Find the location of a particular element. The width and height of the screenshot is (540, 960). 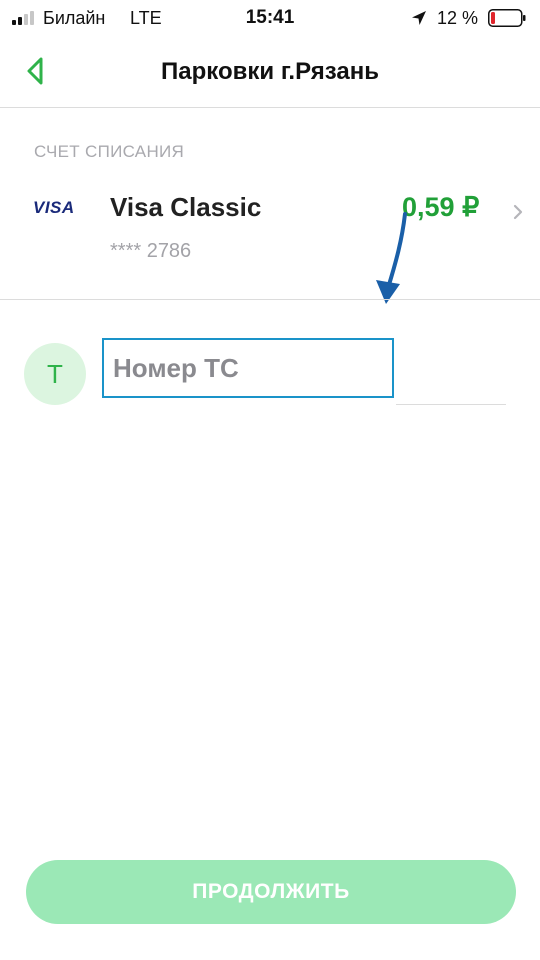

payment-card-row: VISA Visa Classic **** 2786 0,59 ₽ is located at coordinates (270, 238).